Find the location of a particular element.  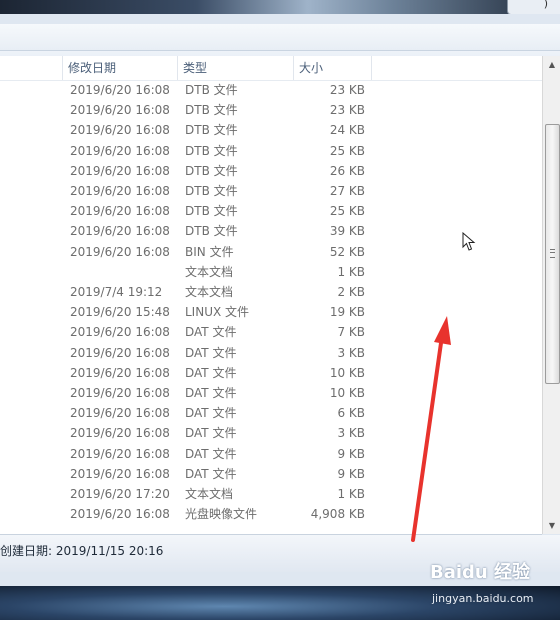

table-row: 文本文档 1 KB is located at coordinates (271, 272).